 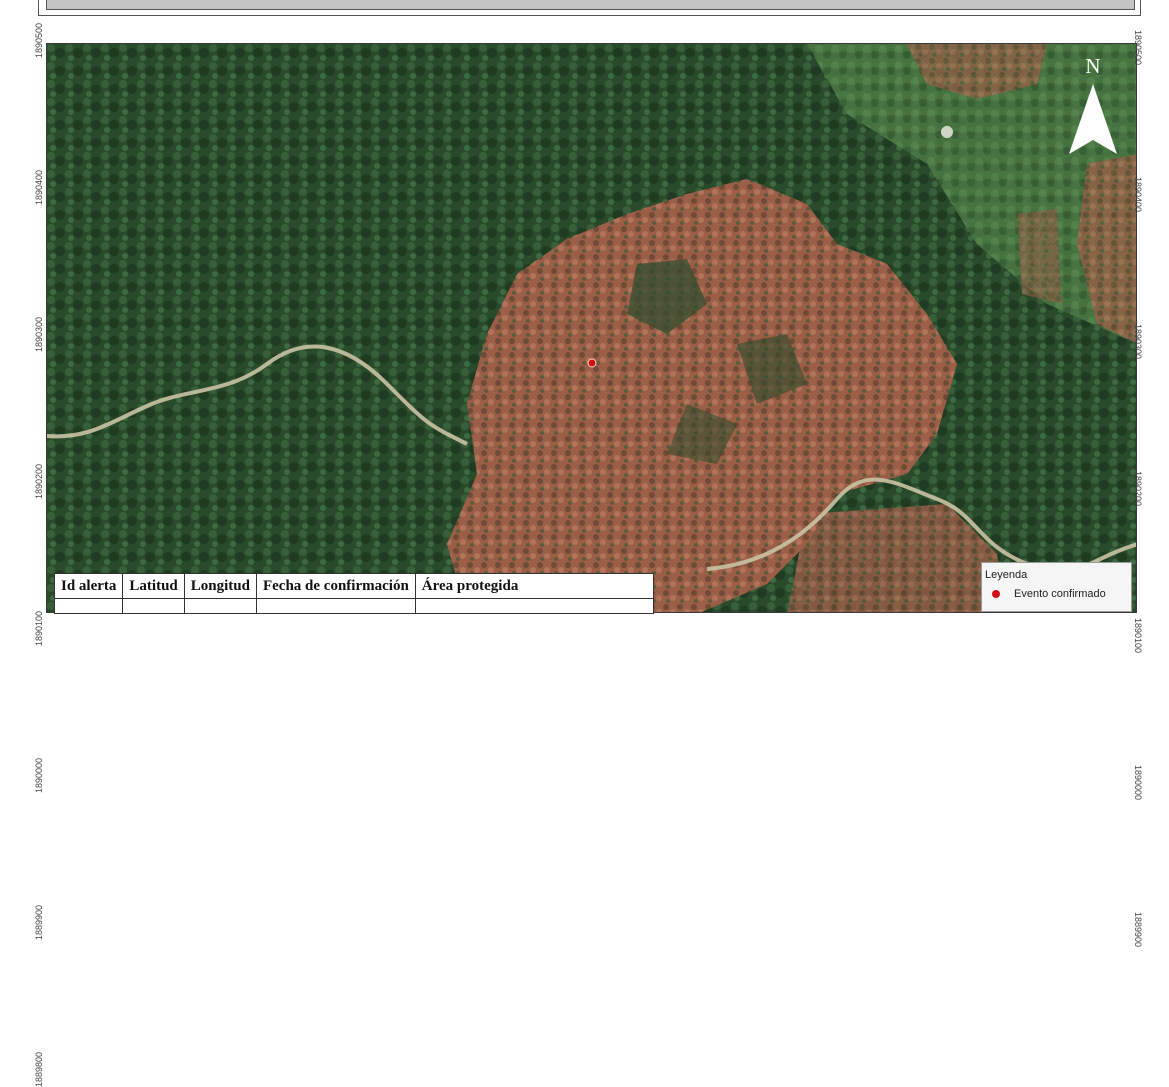 I want to click on column-header-longitud: Longitud, so click(x=220, y=586).